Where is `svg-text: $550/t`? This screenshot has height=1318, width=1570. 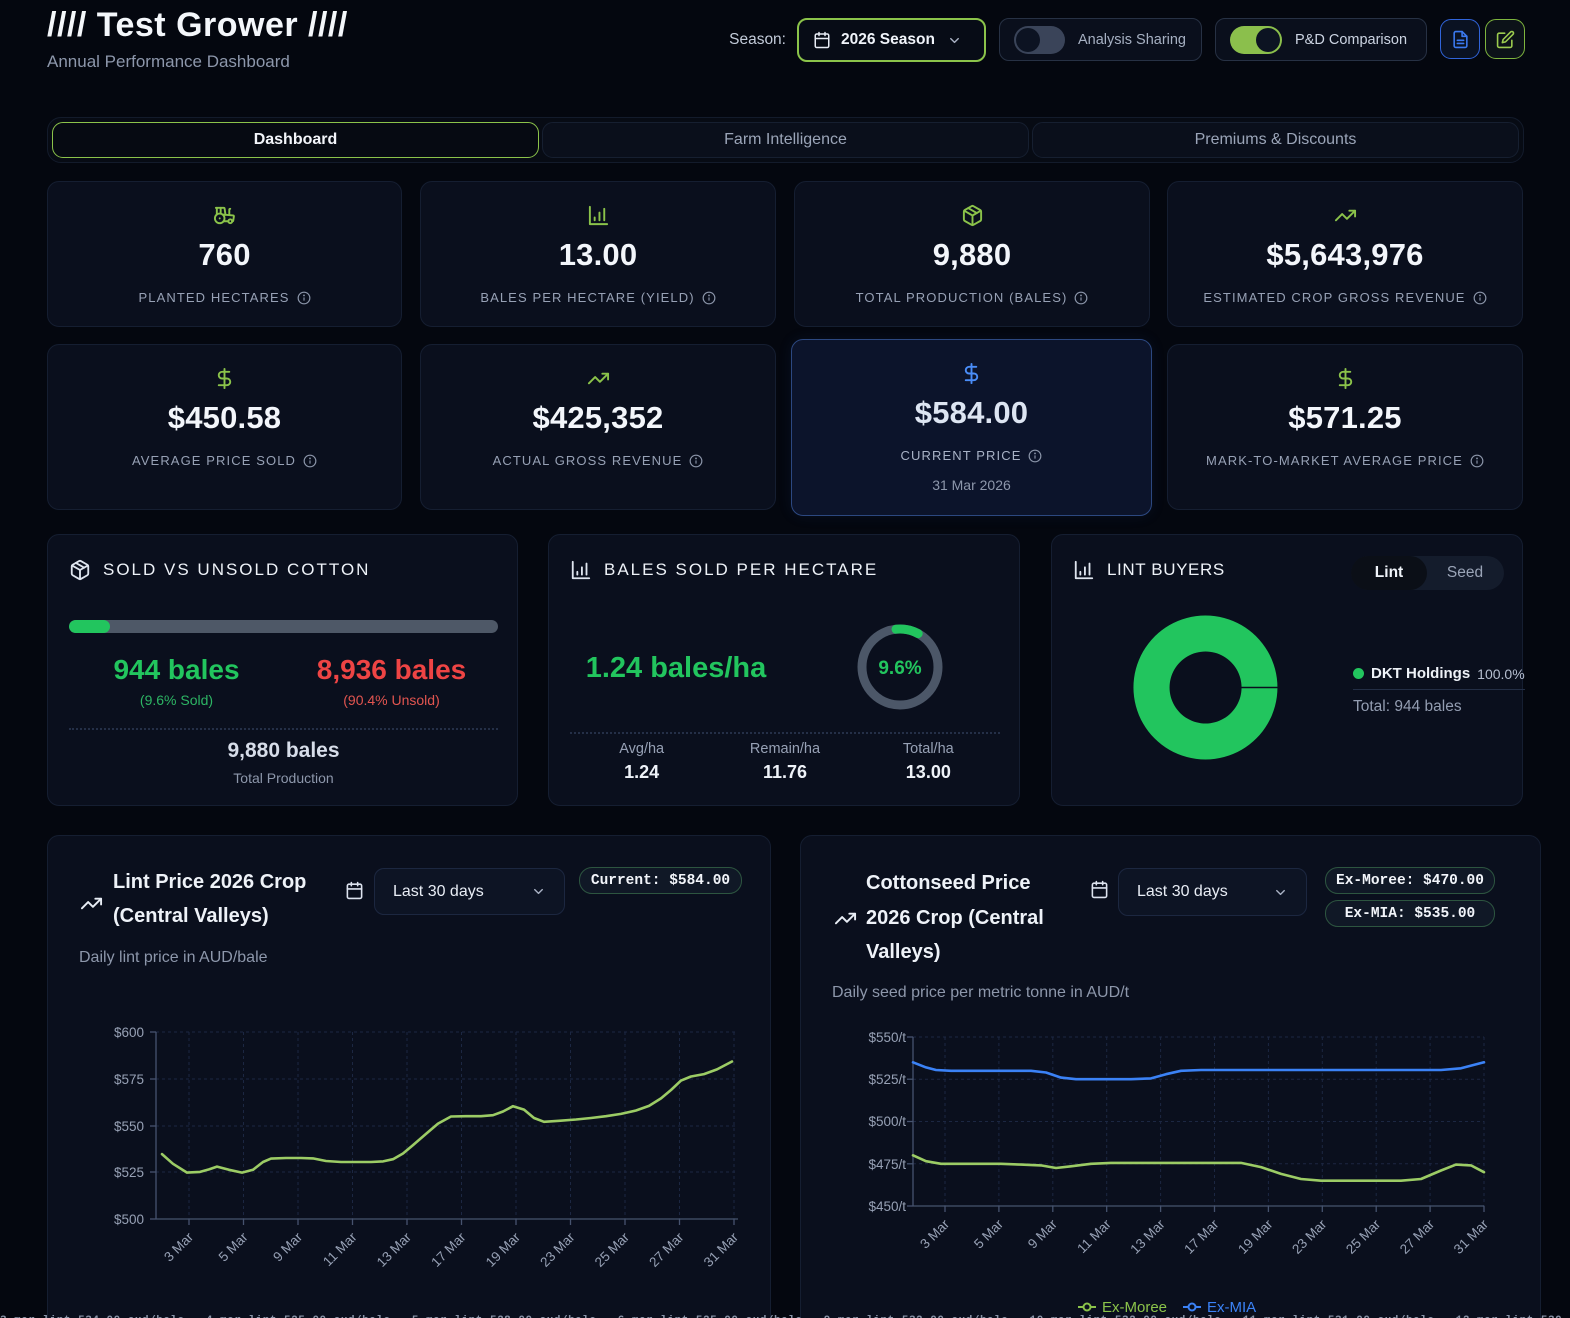 svg-text: $550/t is located at coordinates (887, 1037).